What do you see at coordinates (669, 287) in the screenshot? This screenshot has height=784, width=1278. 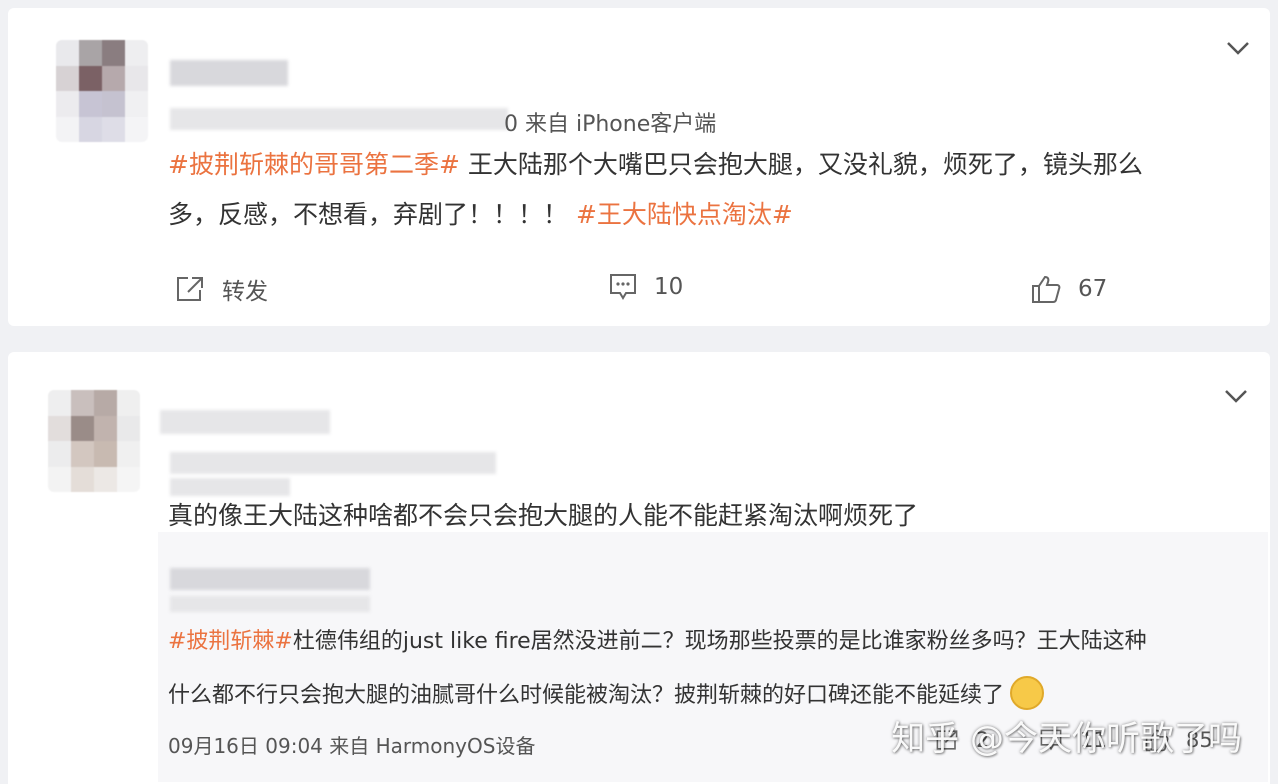 I see `comment-count: 10` at bounding box center [669, 287].